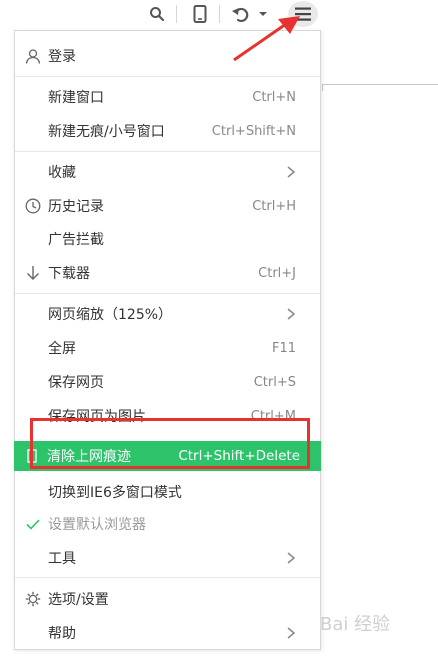 The image size is (438, 660). I want to click on menu-item-tools: 工具, so click(167, 558).